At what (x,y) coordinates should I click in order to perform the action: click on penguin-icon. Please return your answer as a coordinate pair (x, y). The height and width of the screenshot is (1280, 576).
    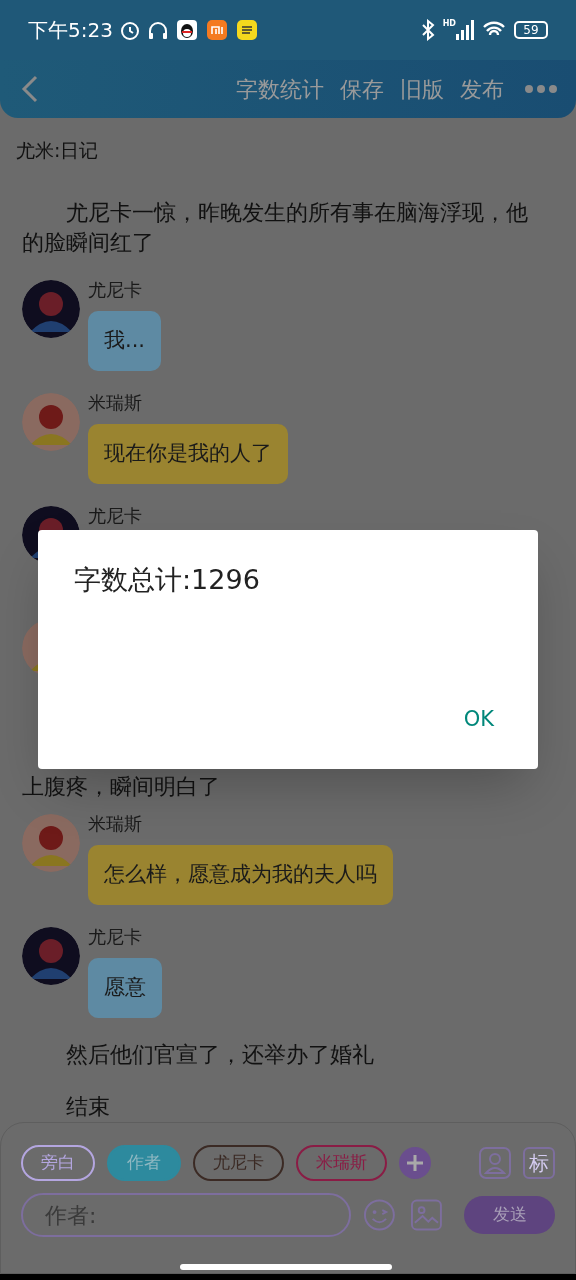
    Looking at the image, I should click on (186, 30).